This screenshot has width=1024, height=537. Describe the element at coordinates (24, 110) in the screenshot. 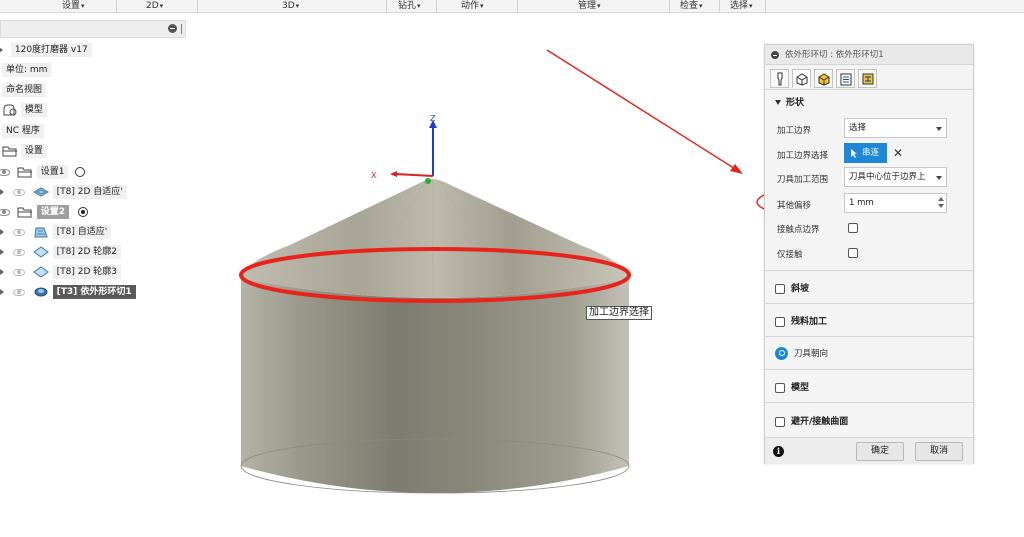

I see `tree-model: 模型` at that location.